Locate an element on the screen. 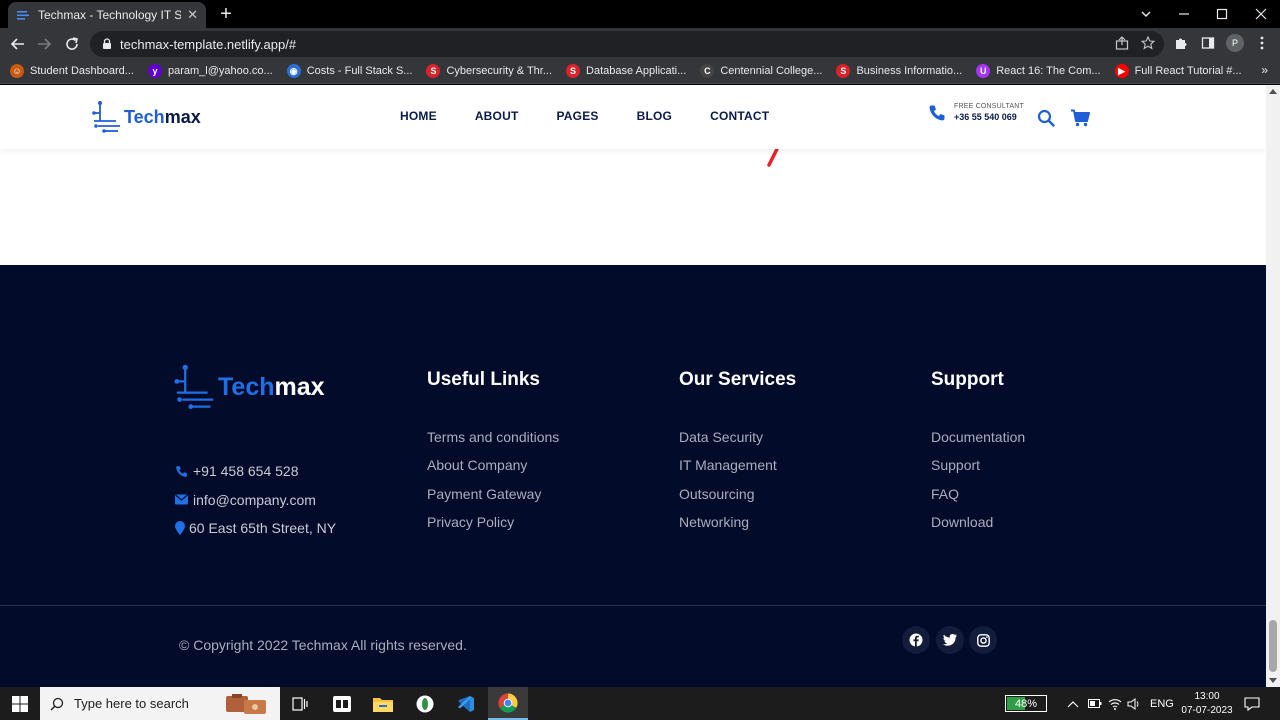 The width and height of the screenshot is (1280, 720). facebook-link is located at coordinates (916, 640).